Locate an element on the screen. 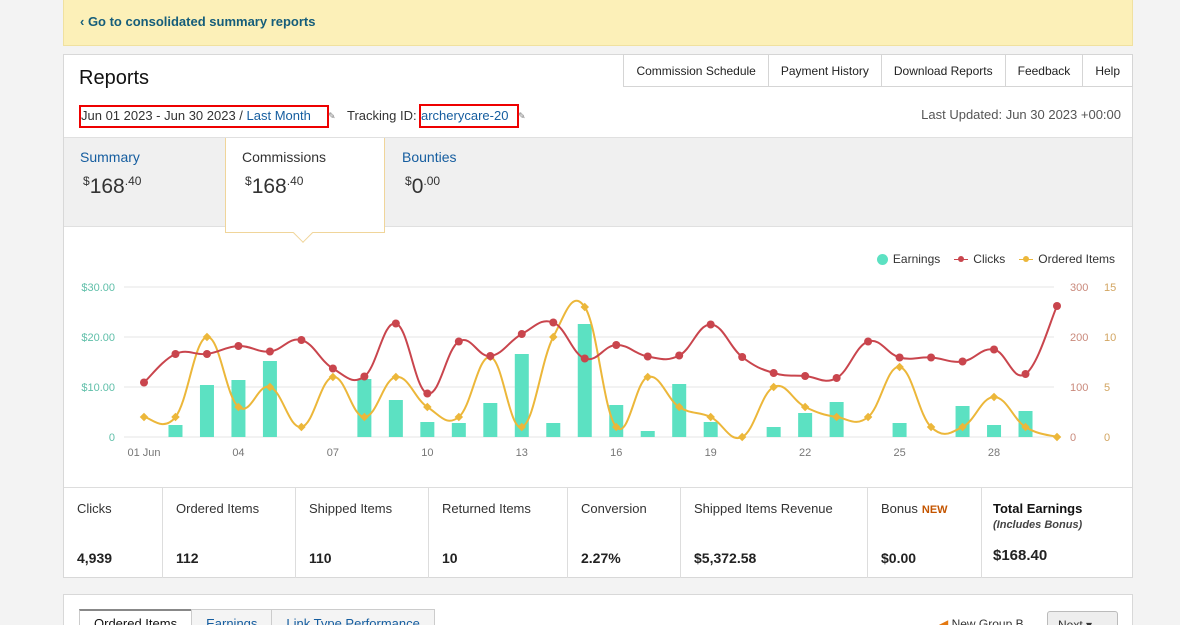  tab-bounties: Bounties $0.00 is located at coordinates (466, 185).